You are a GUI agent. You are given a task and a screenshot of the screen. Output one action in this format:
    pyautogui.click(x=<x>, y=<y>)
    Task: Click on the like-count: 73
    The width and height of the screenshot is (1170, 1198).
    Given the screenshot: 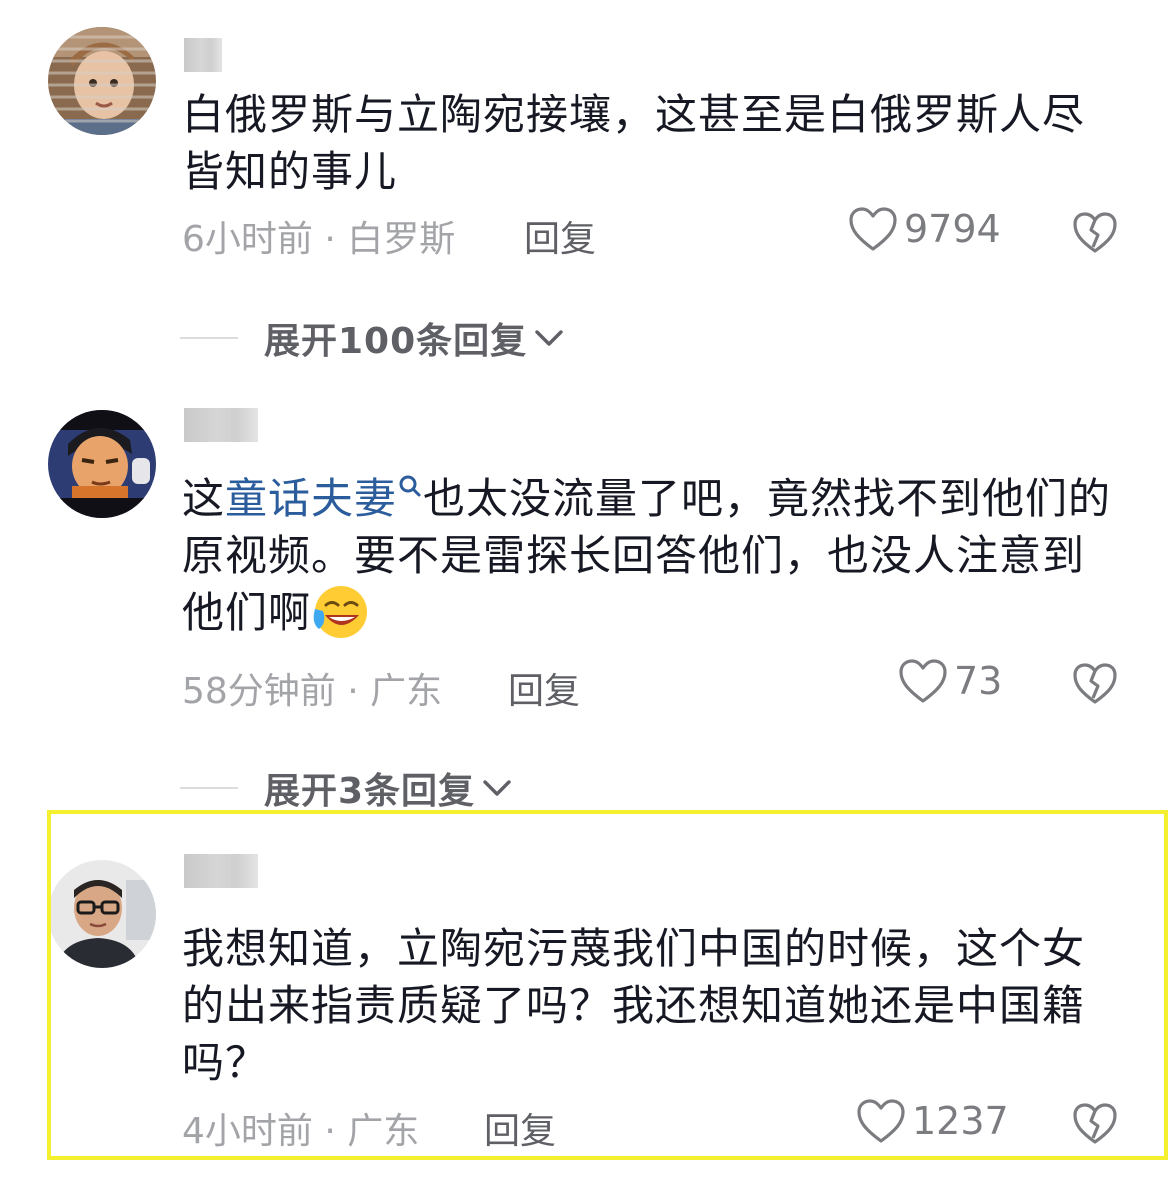 What is the action you would take?
    pyautogui.click(x=978, y=681)
    